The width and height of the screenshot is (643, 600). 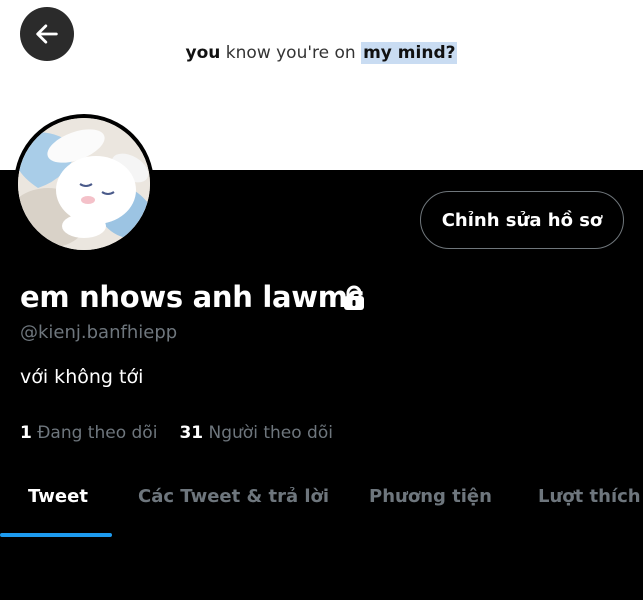 I want to click on display-name: em nhows anh lawms, so click(x=192, y=297).